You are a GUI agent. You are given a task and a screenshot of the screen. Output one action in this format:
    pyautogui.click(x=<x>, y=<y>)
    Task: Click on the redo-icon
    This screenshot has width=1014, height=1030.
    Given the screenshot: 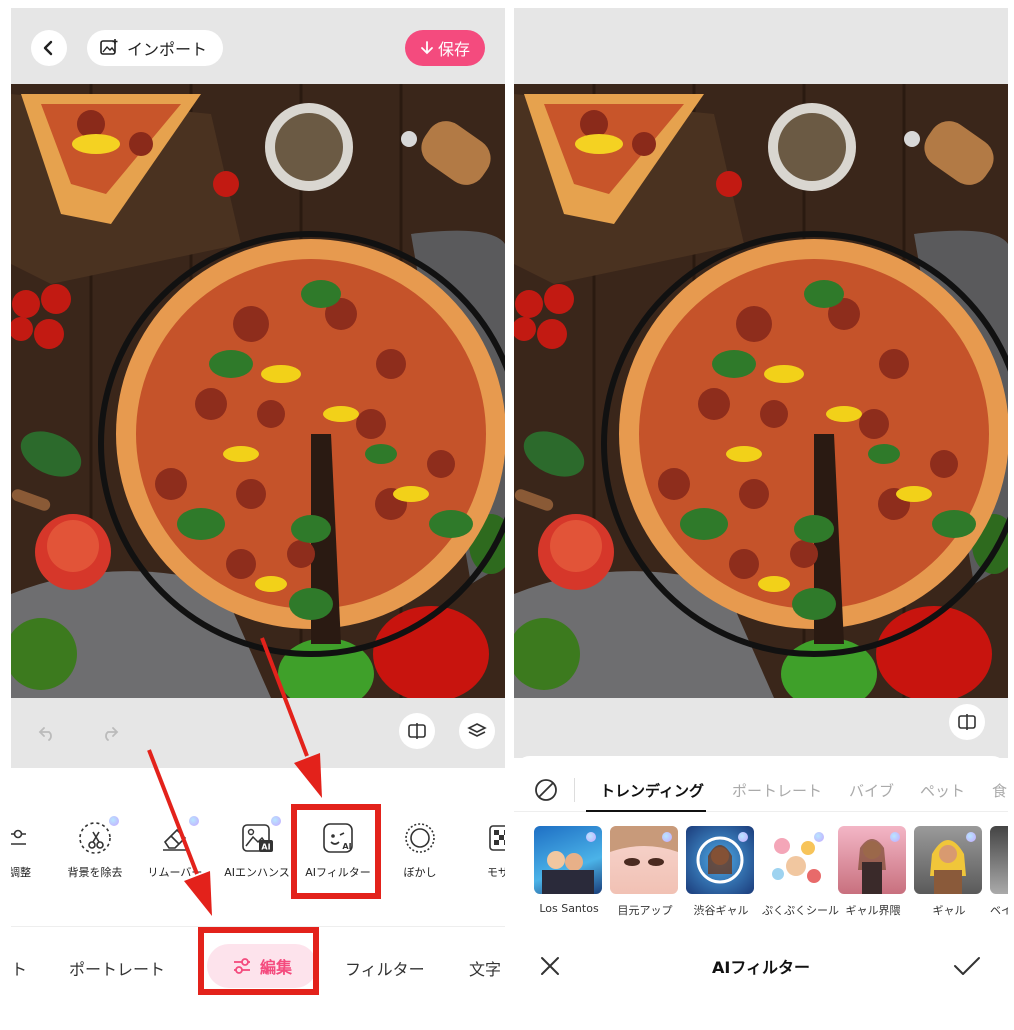 What is the action you would take?
    pyautogui.click(x=112, y=734)
    